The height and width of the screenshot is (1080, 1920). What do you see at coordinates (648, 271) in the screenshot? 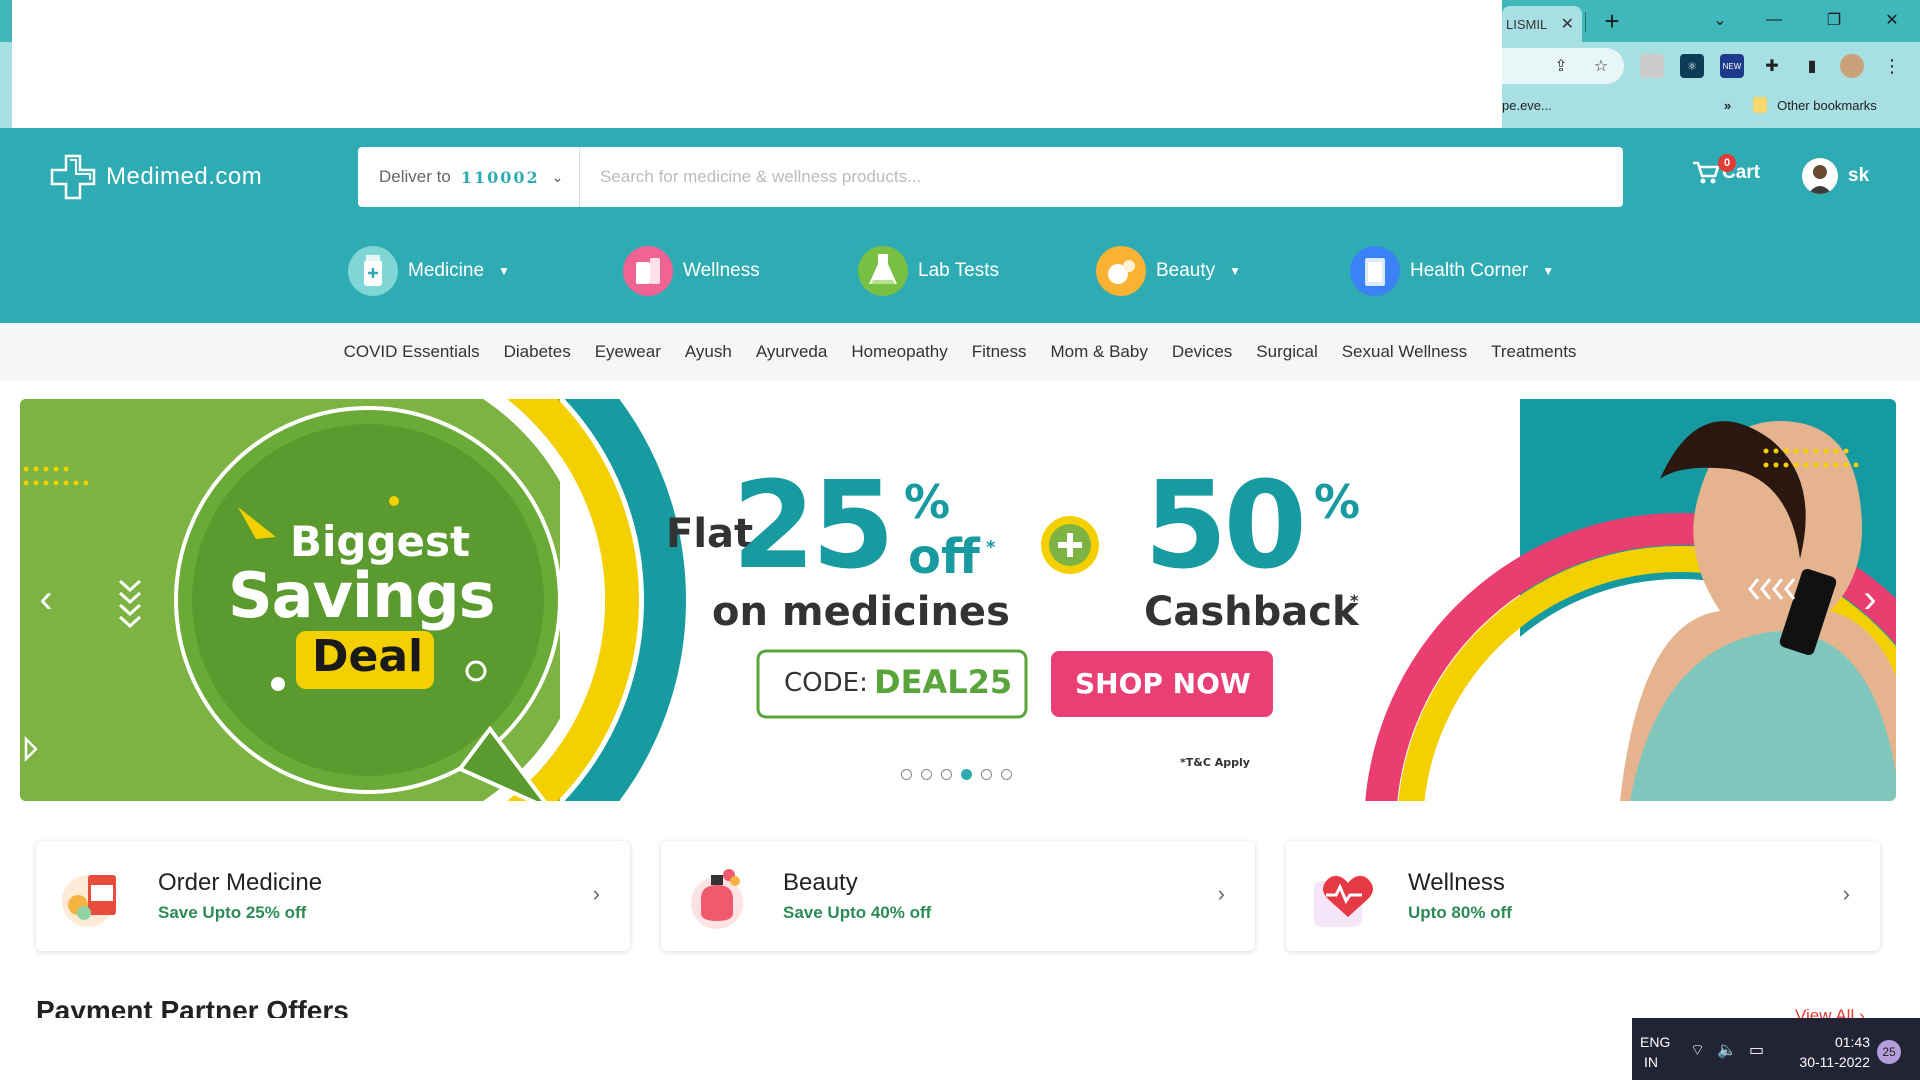
I see `wellness-products-icon` at bounding box center [648, 271].